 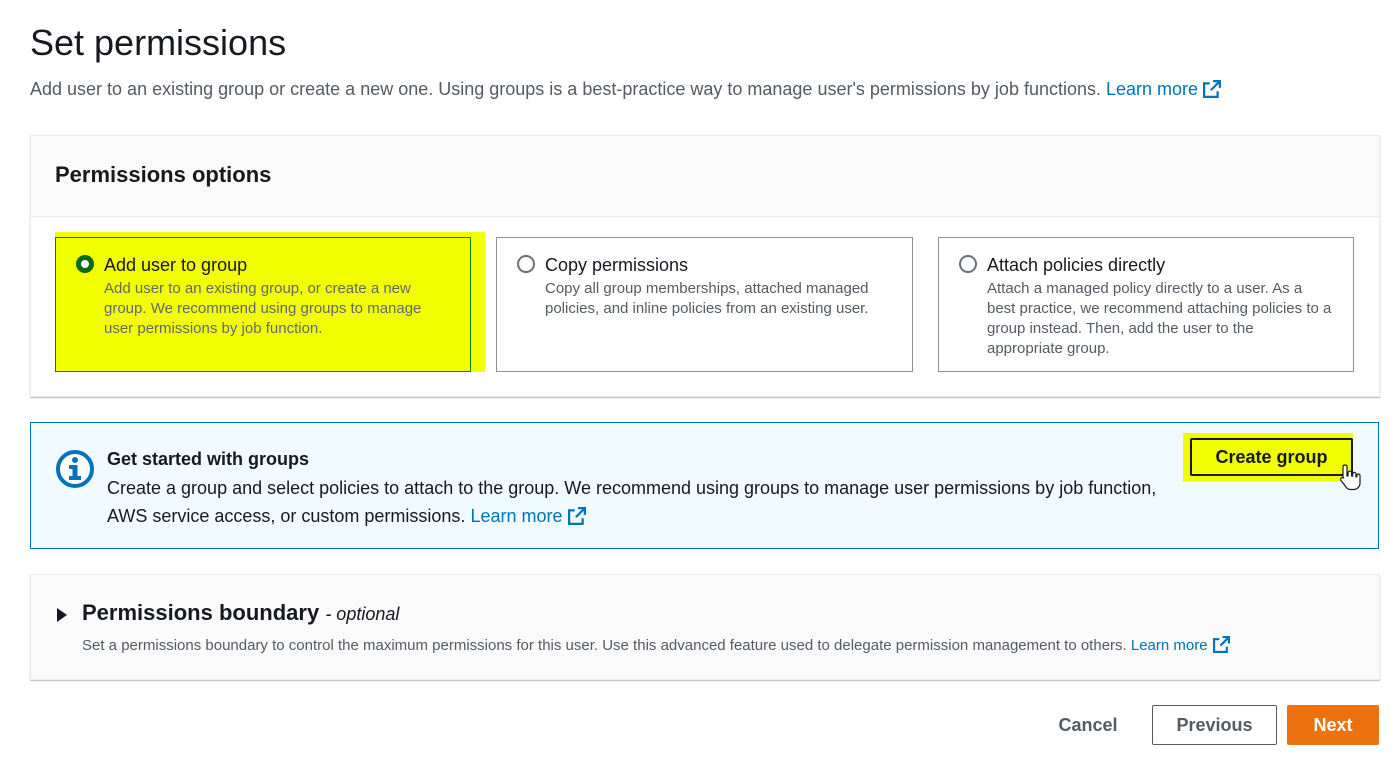 I want to click on alert-learn-more-label: Learn more, so click(x=516, y=516).